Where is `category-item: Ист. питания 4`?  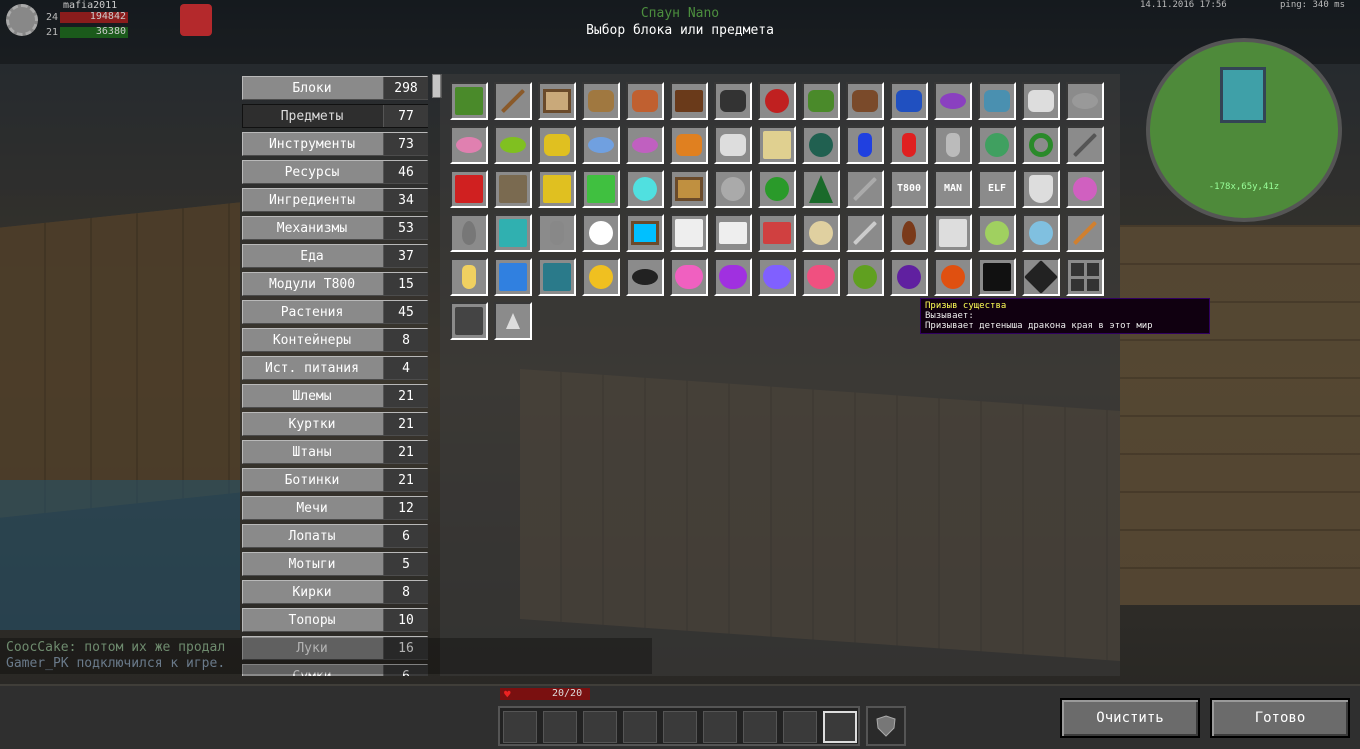
category-item: Ист. питания 4 is located at coordinates (335, 368).